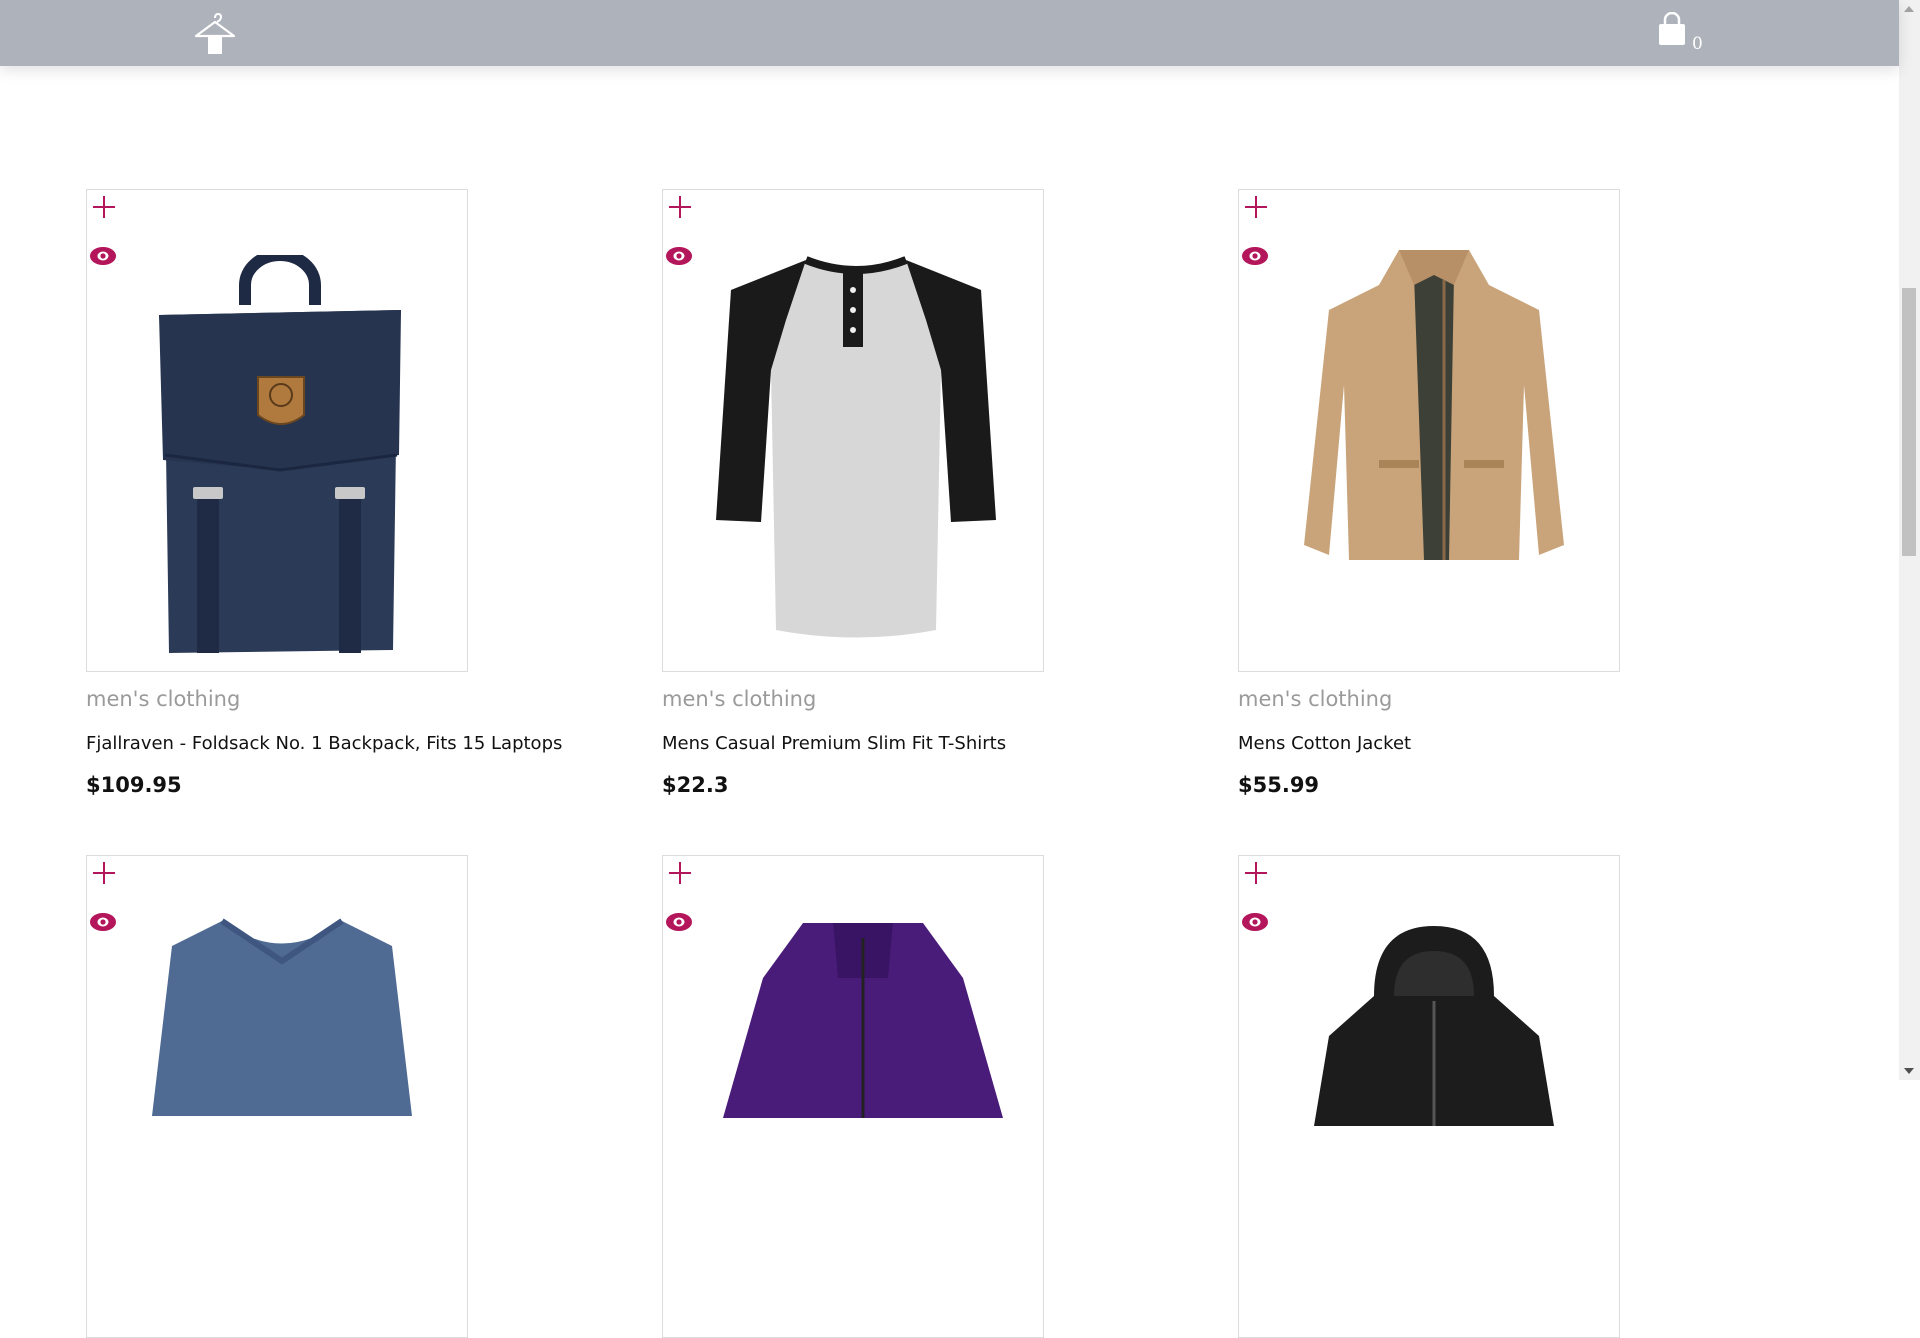  What do you see at coordinates (695, 785) in the screenshot?
I see `product-price: $22.3` at bounding box center [695, 785].